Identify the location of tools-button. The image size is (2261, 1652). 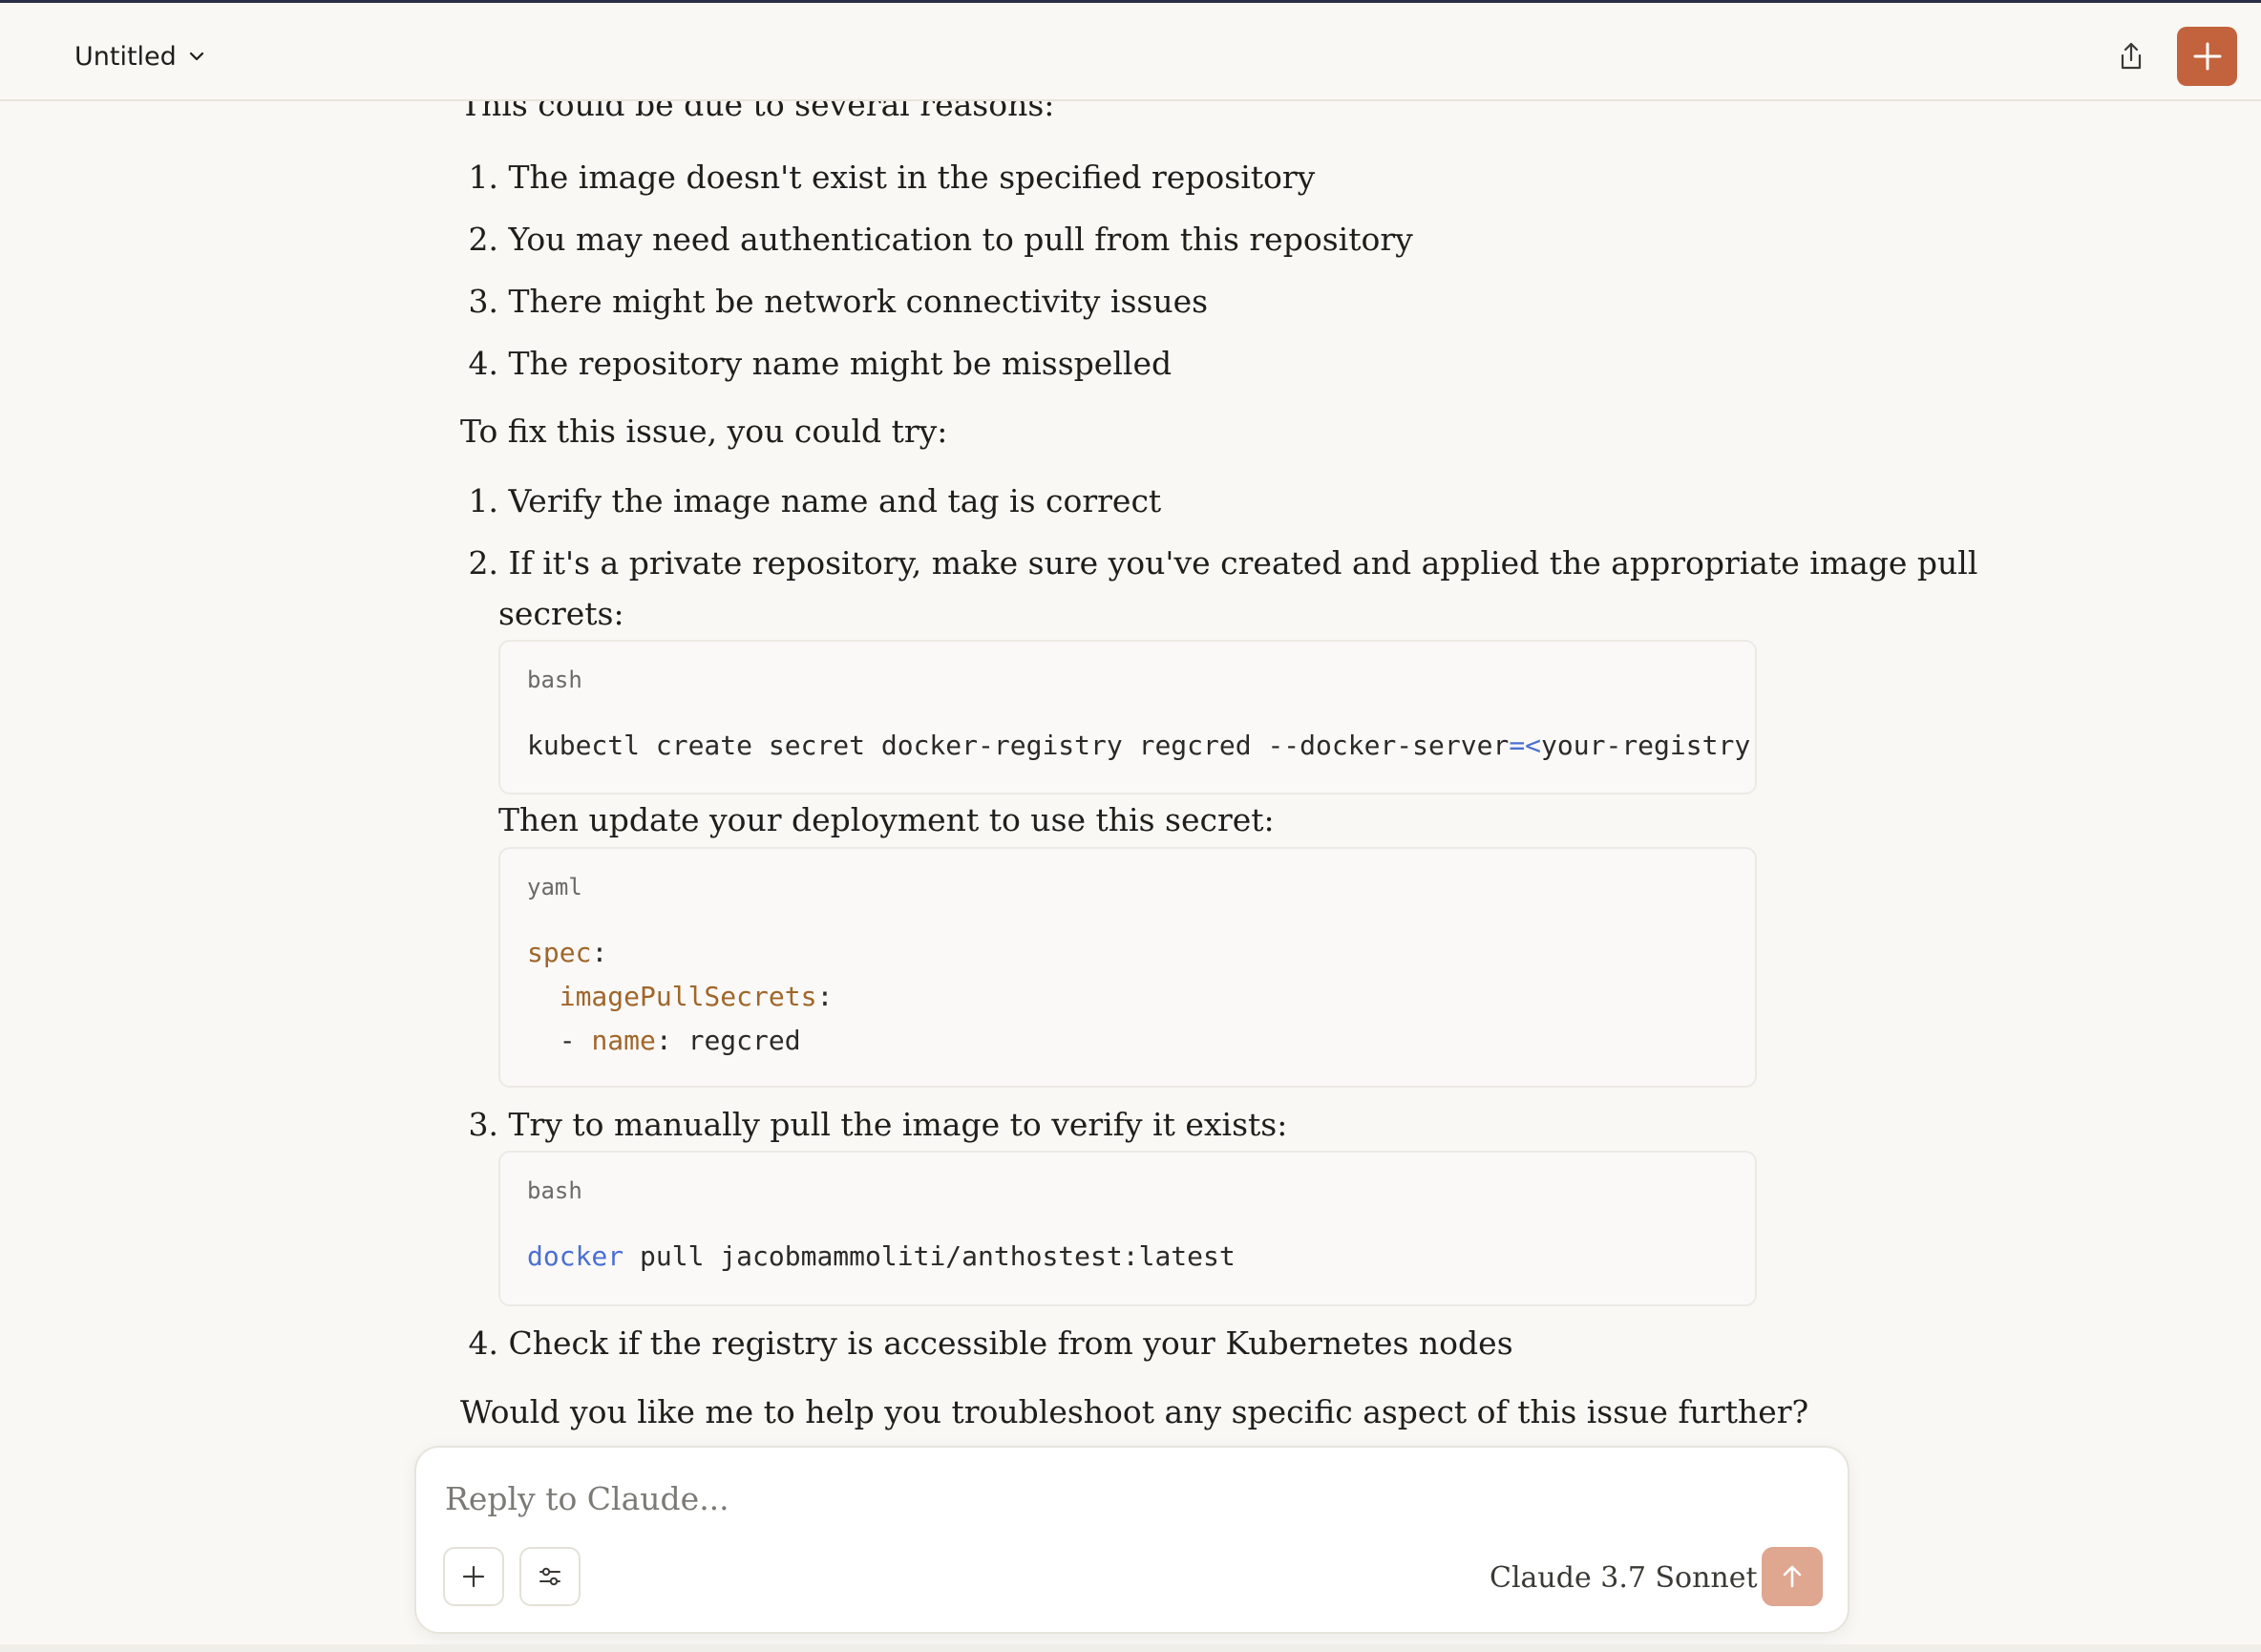
(550, 1576).